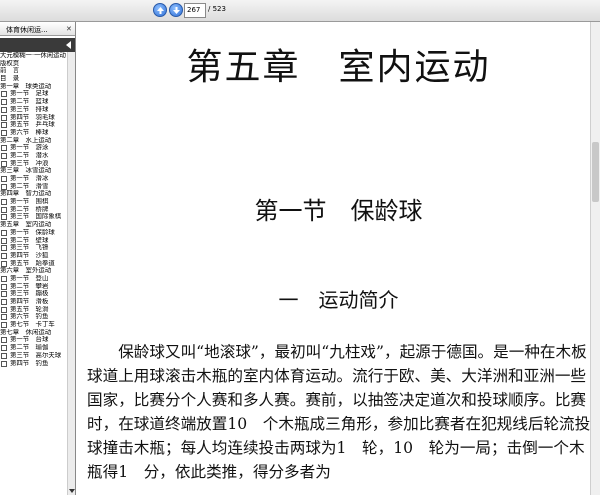 The width and height of the screenshot is (600, 495). Describe the element at coordinates (68, 45) in the screenshot. I see `collapse-sidebar-icon` at that location.